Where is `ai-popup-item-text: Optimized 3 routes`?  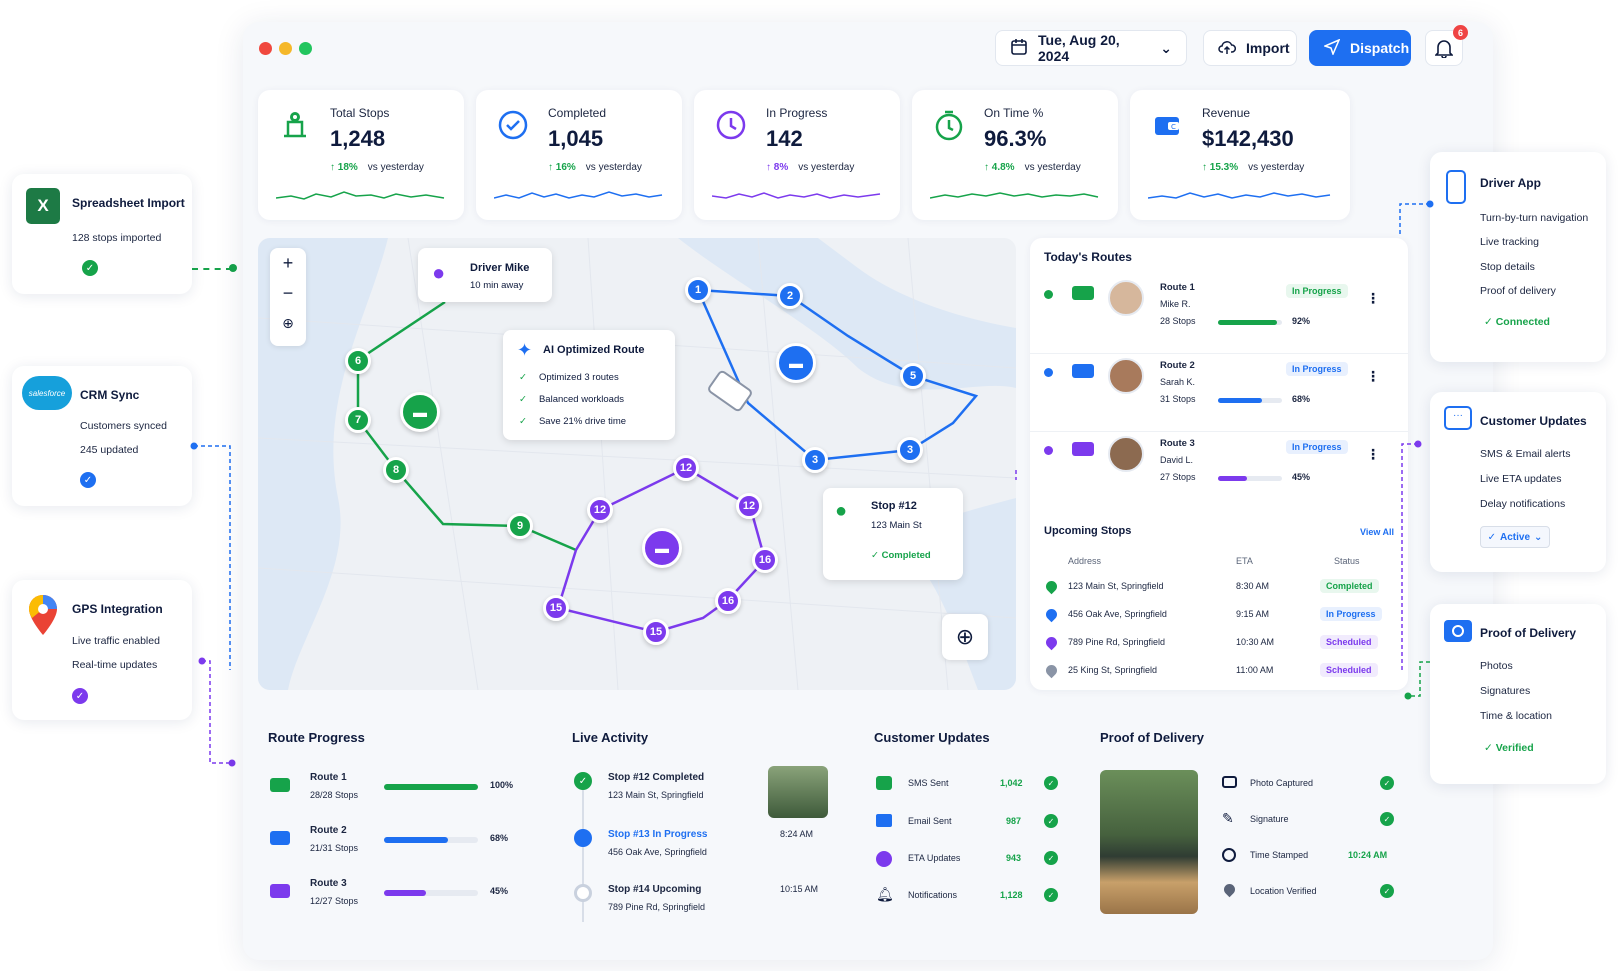
ai-popup-item-text: Optimized 3 routes is located at coordinates (578, 377).